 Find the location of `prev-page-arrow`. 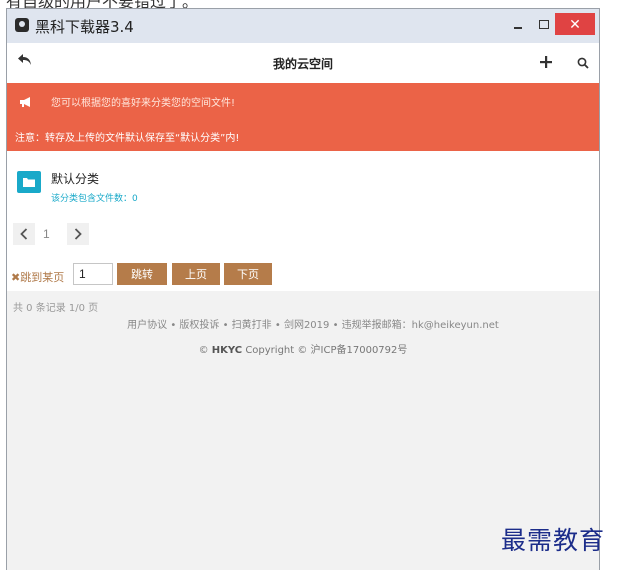

prev-page-arrow is located at coordinates (24, 234).